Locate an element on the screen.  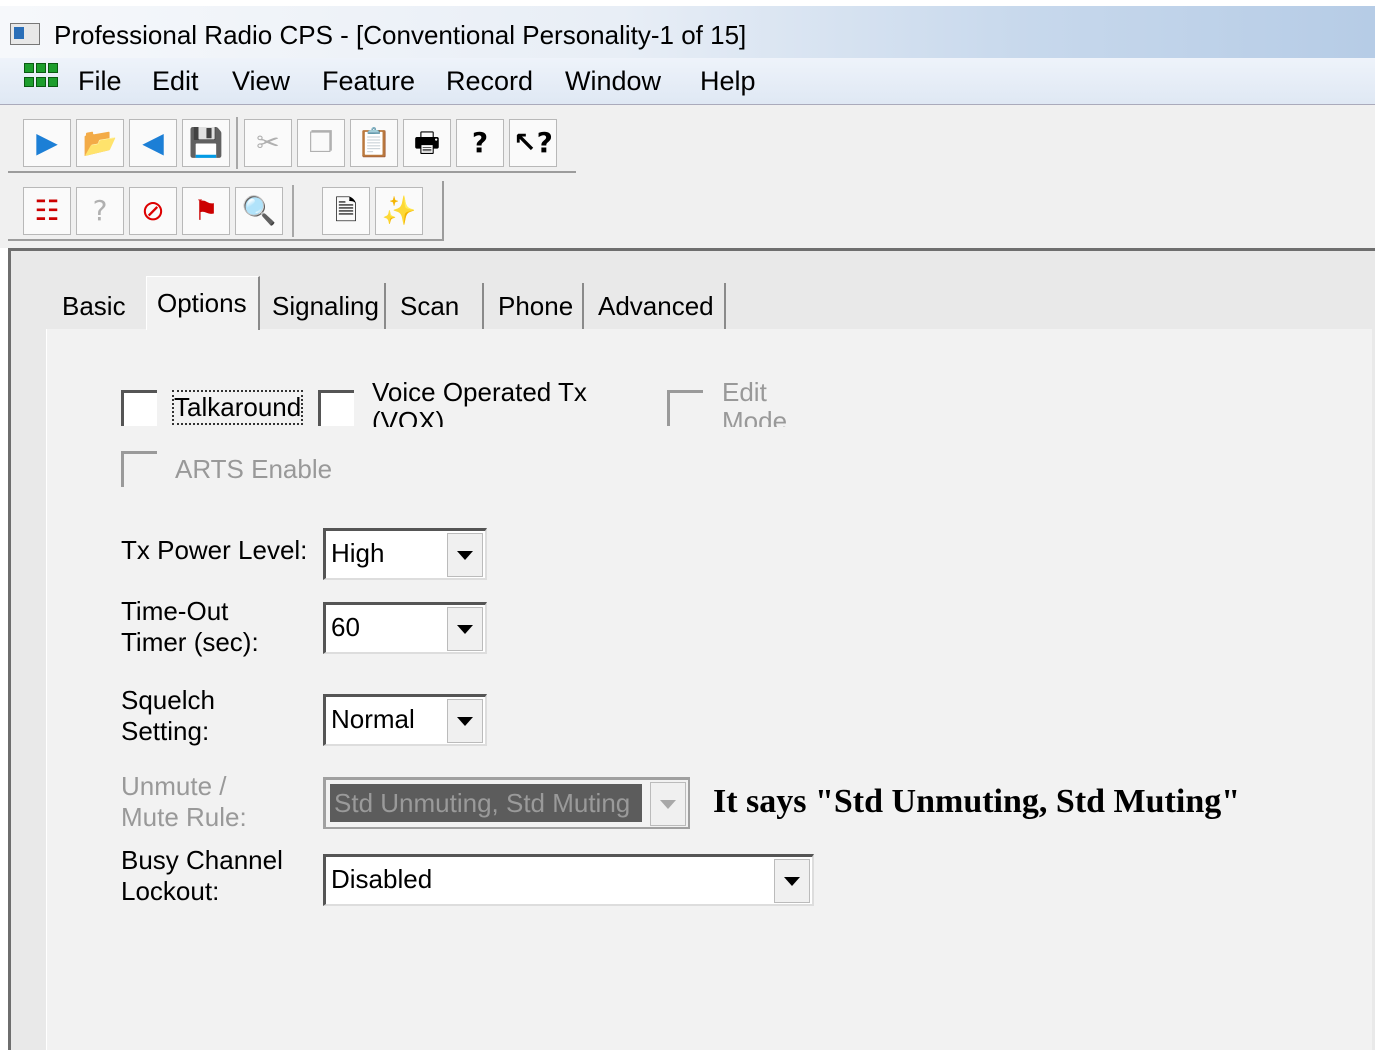
menu-view: View is located at coordinates (261, 81).